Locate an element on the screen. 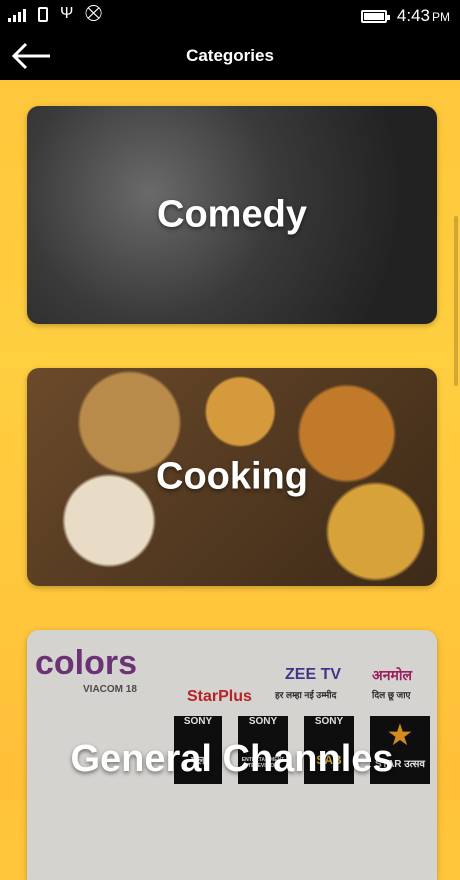  no-data-icon: ⛒ is located at coordinates (93, 13).